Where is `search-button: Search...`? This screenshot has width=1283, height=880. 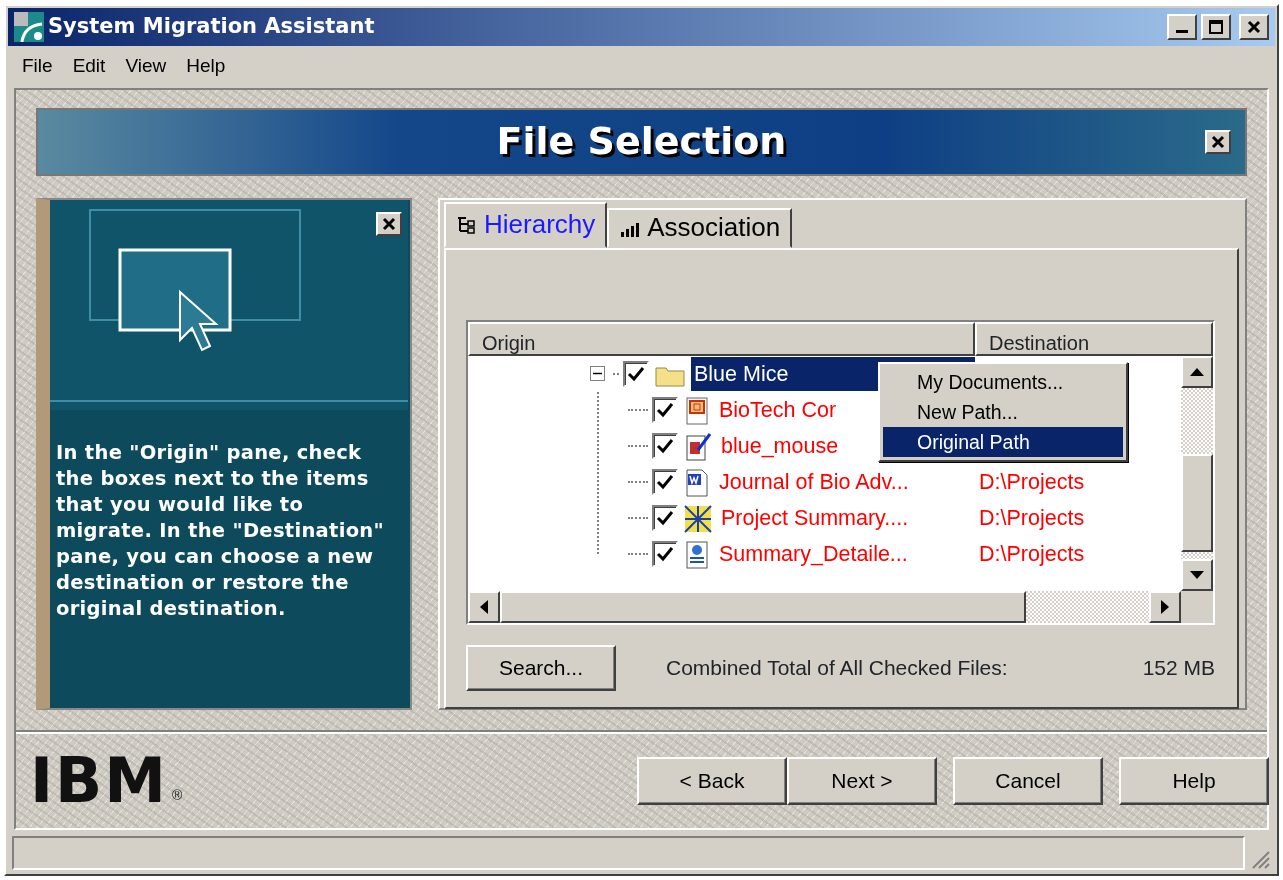 search-button: Search... is located at coordinates (541, 667).